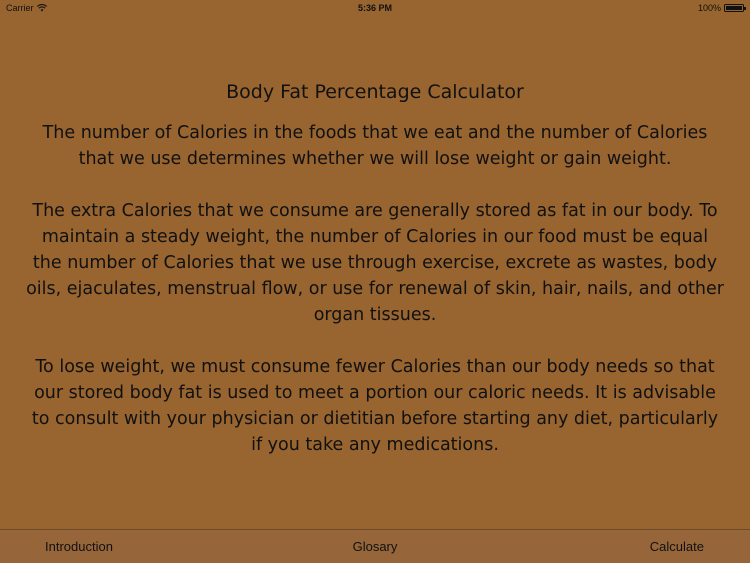 The image size is (750, 563). What do you see at coordinates (709, 8) in the screenshot?
I see `battery-percent: 100%` at bounding box center [709, 8].